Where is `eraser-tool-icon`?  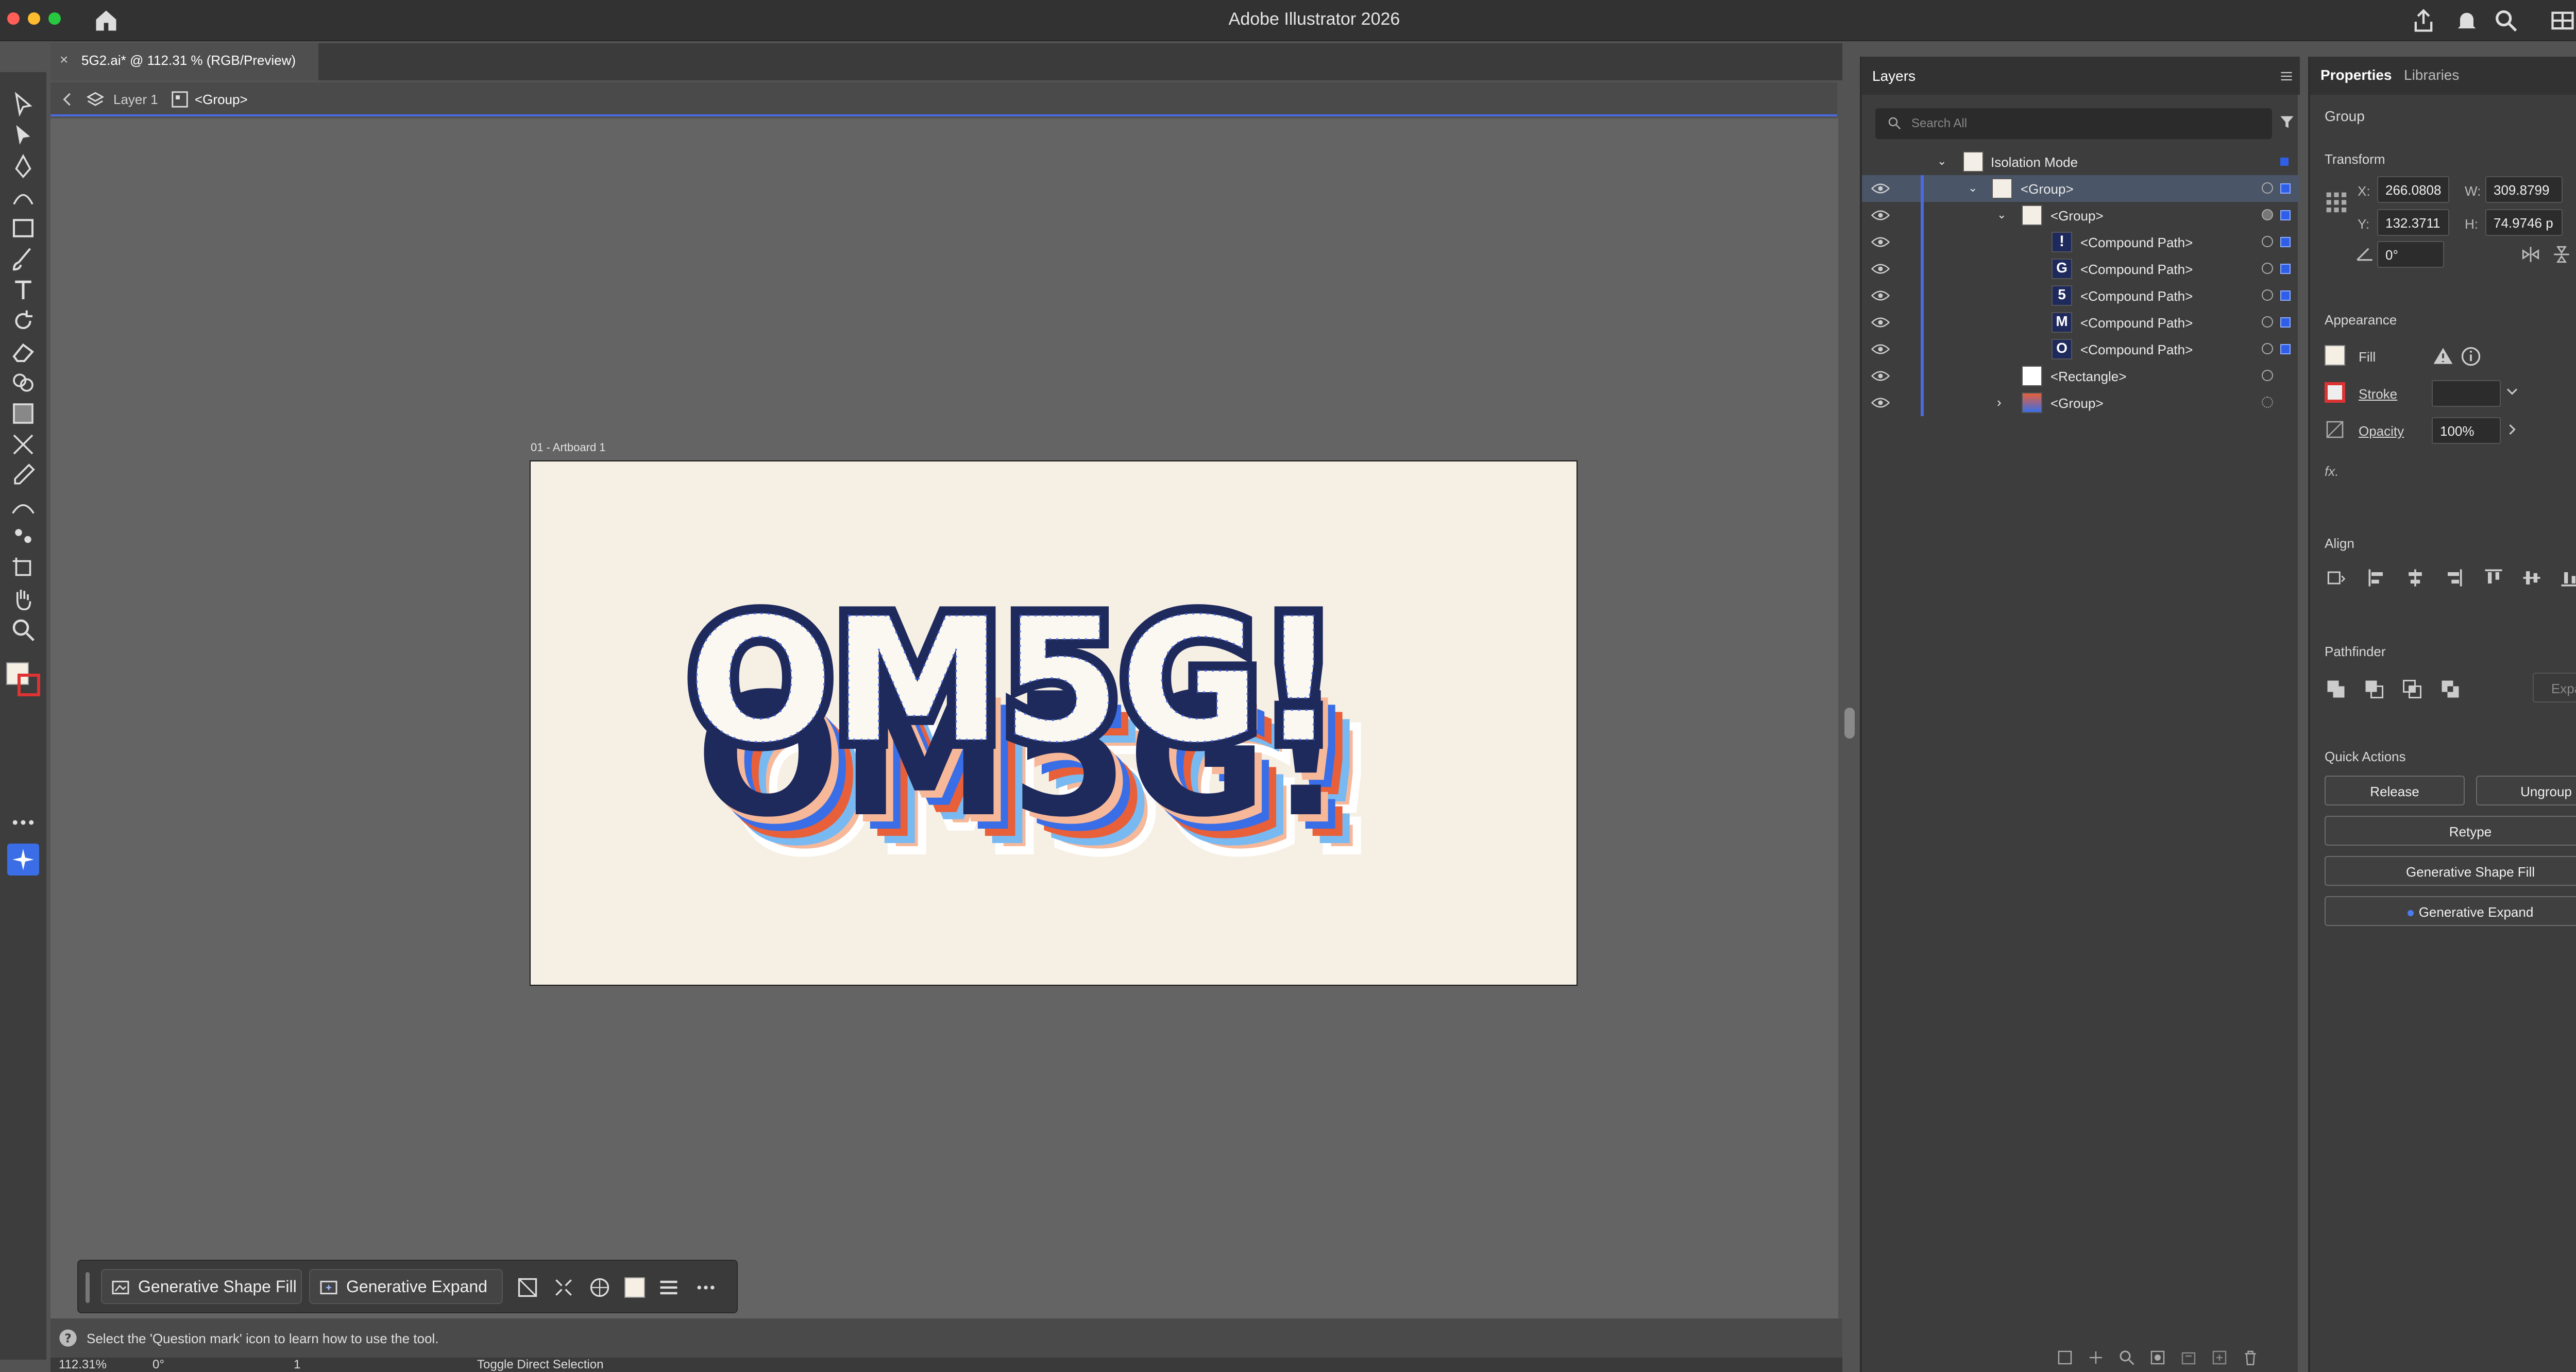
eraser-tool-icon is located at coordinates (23, 352).